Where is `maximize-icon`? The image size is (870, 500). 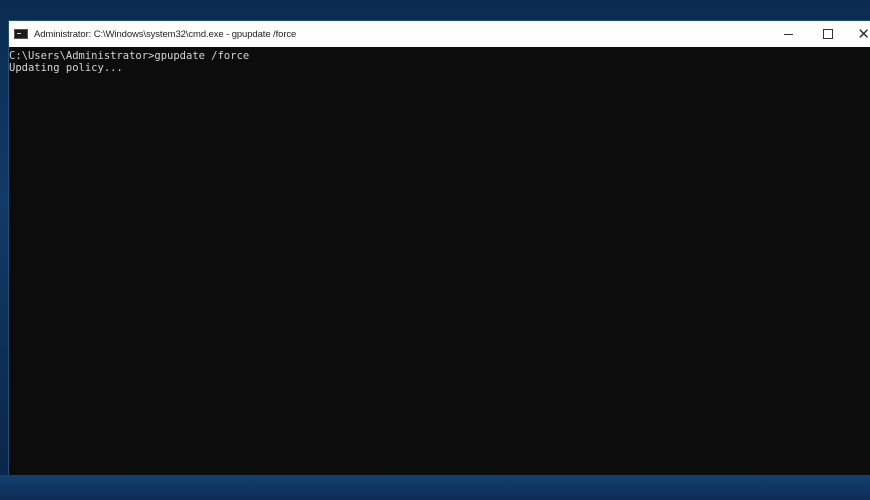 maximize-icon is located at coordinates (828, 34).